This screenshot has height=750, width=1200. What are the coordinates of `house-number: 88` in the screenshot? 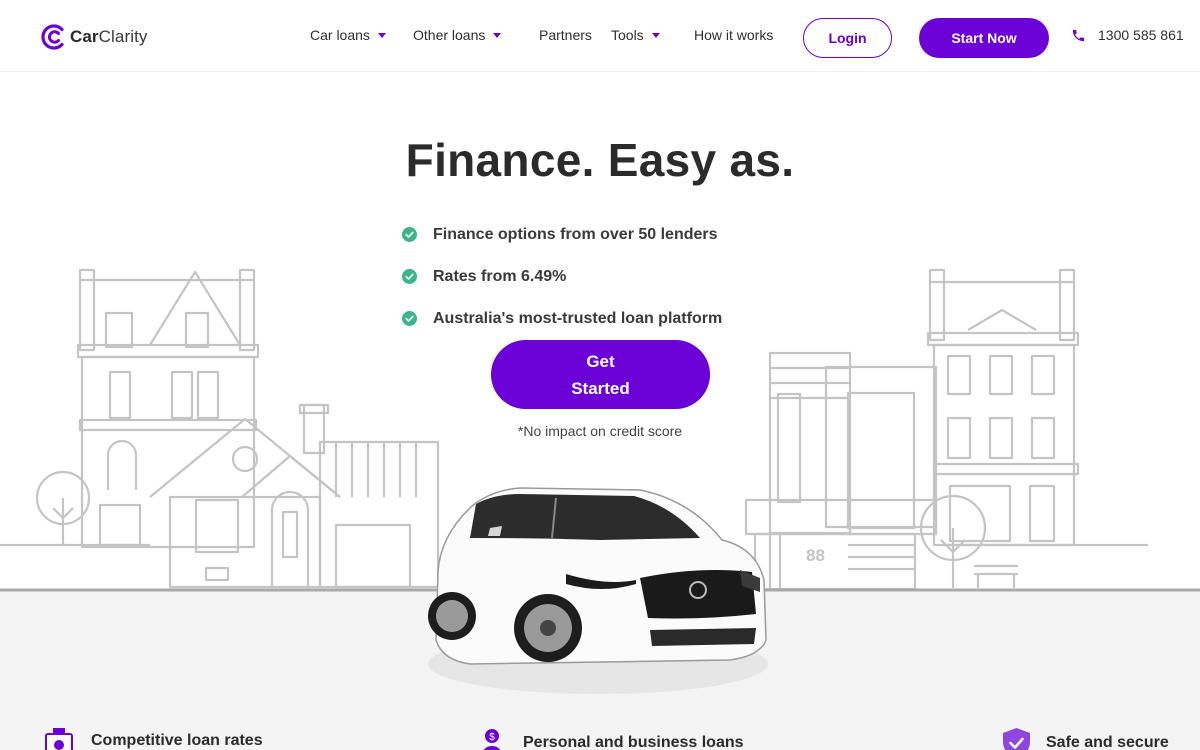 It's located at (815, 555).